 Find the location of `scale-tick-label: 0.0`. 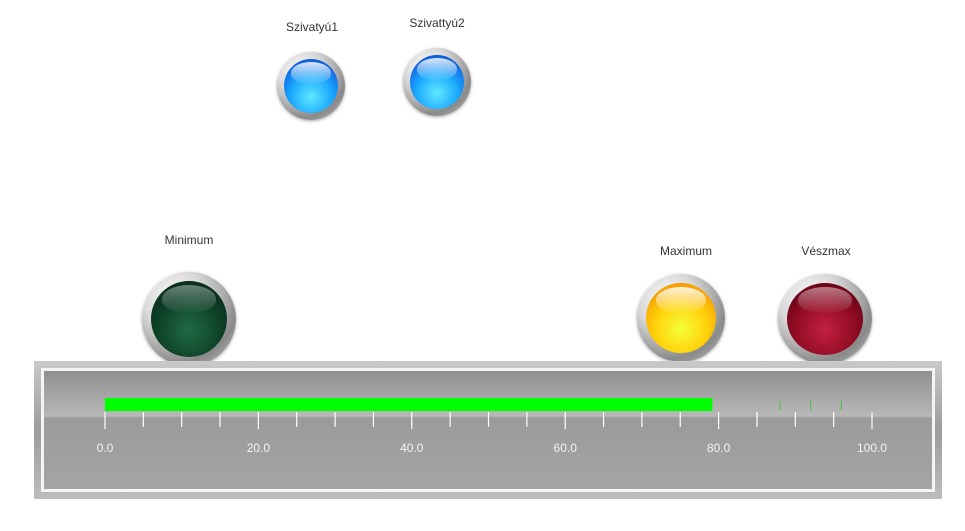

scale-tick-label: 0.0 is located at coordinates (105, 448).